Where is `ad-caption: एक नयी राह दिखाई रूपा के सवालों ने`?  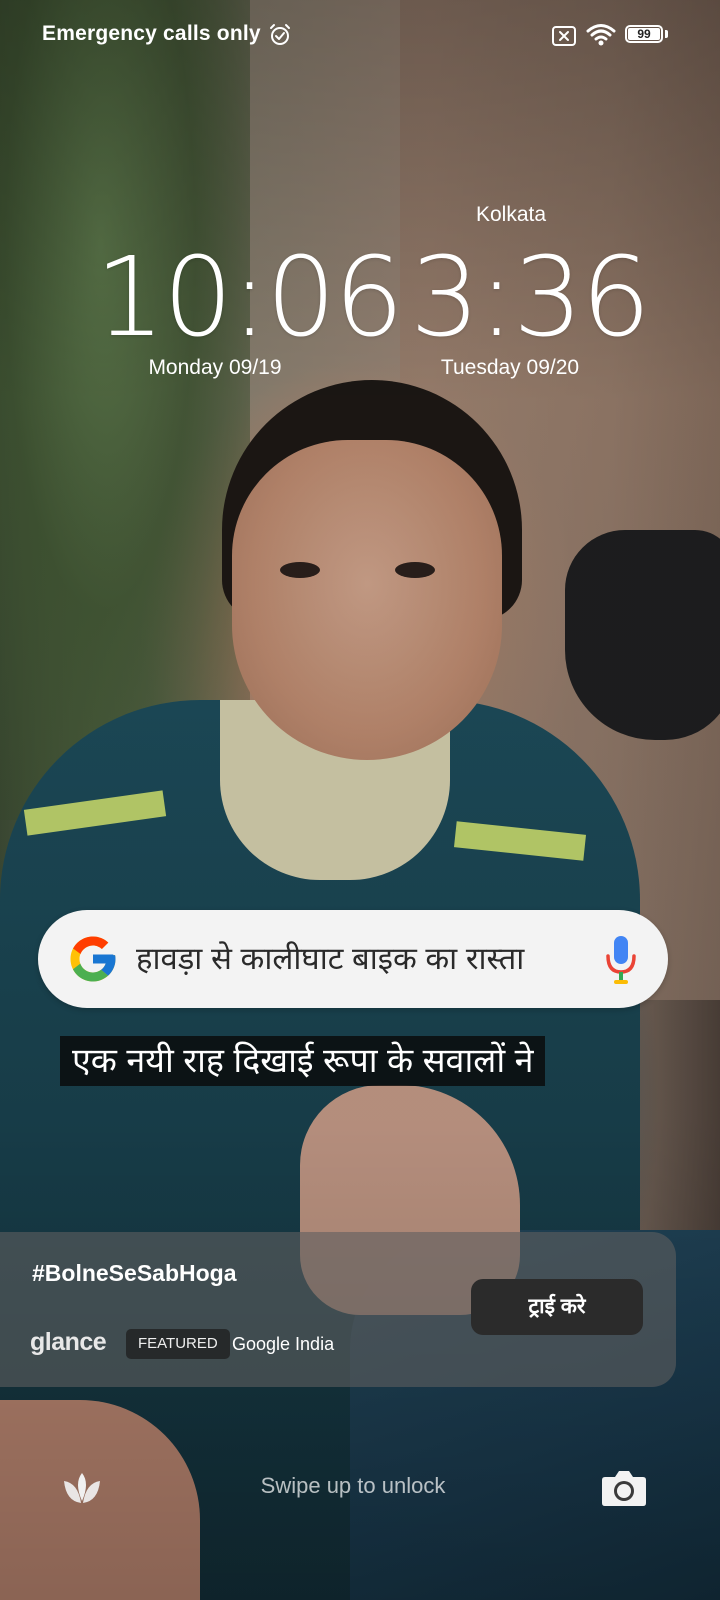
ad-caption: एक नयी राह दिखाई रूपा के सवालों ने is located at coordinates (303, 1061).